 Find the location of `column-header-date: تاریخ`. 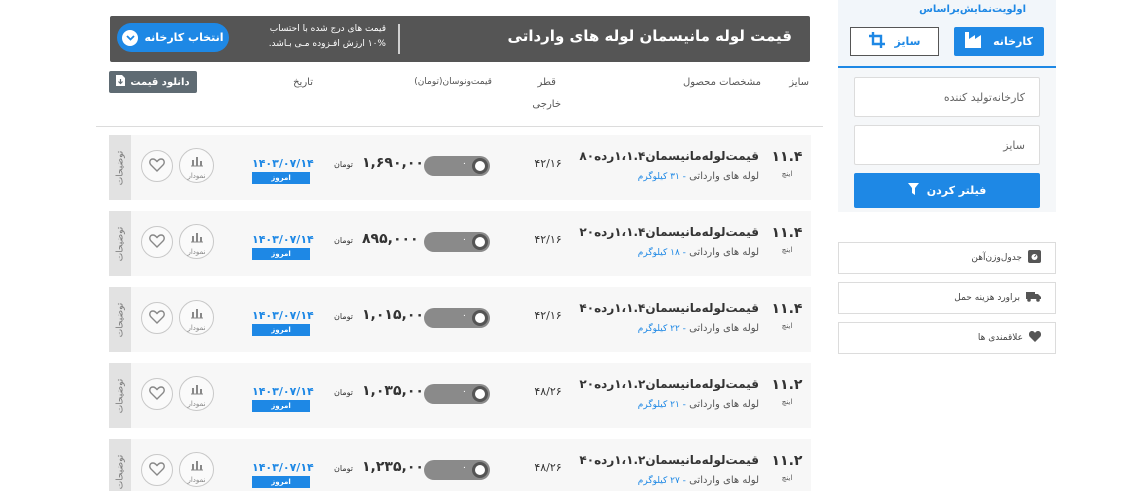

column-header-date: تاریخ is located at coordinates (303, 82).